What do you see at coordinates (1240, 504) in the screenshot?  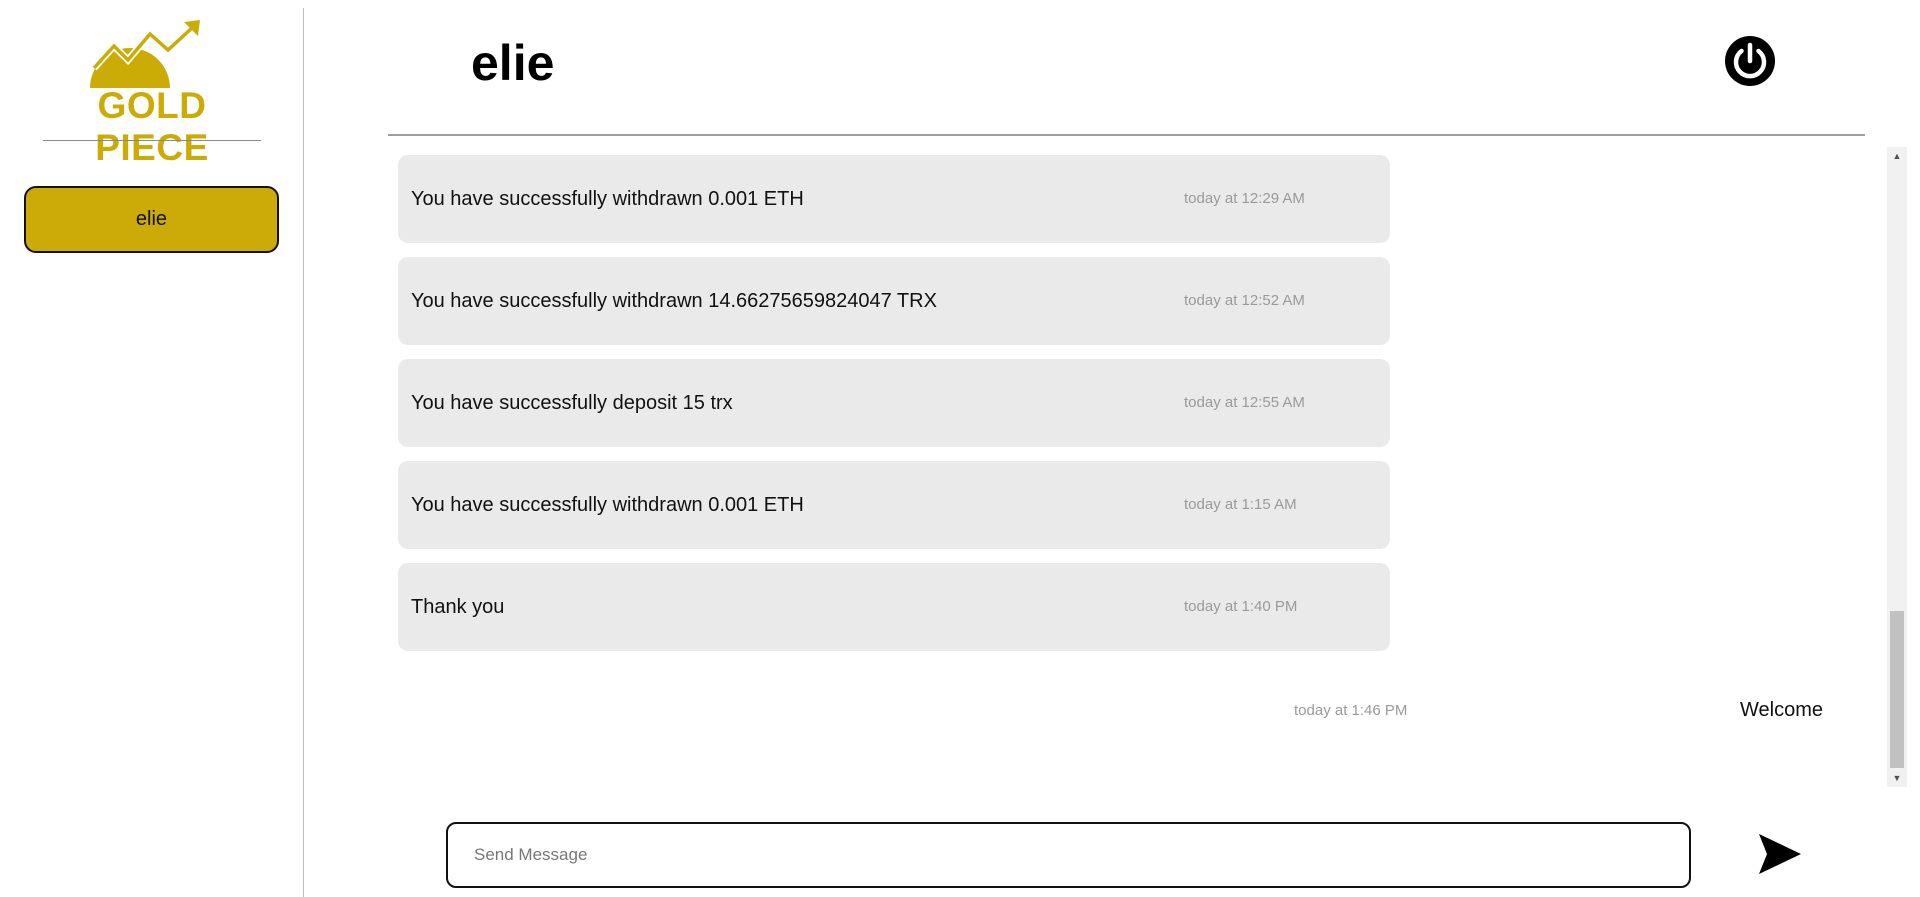 I see `message-timestamp: today at 1:15 AM` at bounding box center [1240, 504].